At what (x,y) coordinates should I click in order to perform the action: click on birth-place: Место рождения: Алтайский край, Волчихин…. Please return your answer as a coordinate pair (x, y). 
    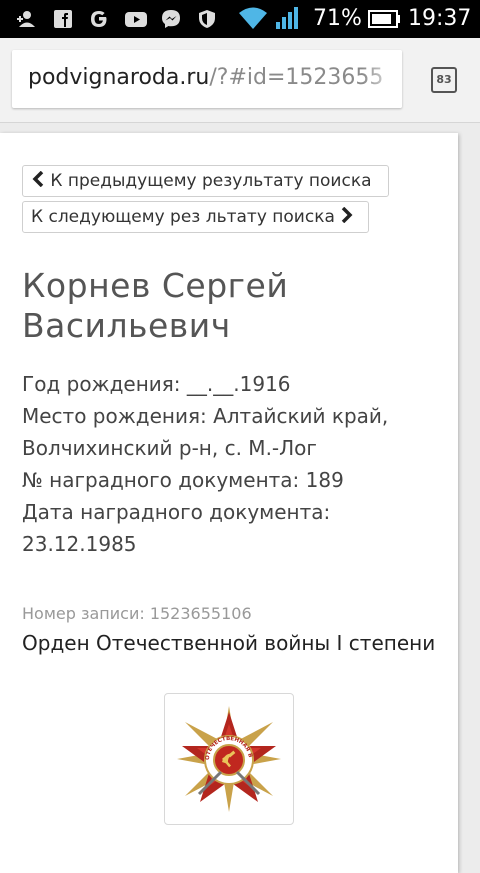
    Looking at the image, I should click on (205, 432).